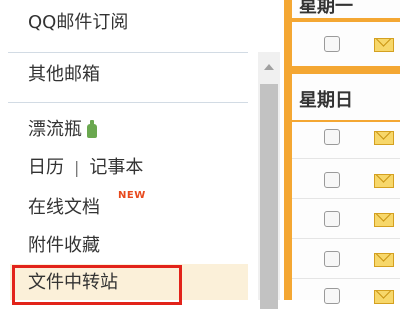 The image size is (400, 309). Describe the element at coordinates (85, 168) in the screenshot. I see `sidebar-item-calendar-notebook: 日历 | 记事本` at that location.